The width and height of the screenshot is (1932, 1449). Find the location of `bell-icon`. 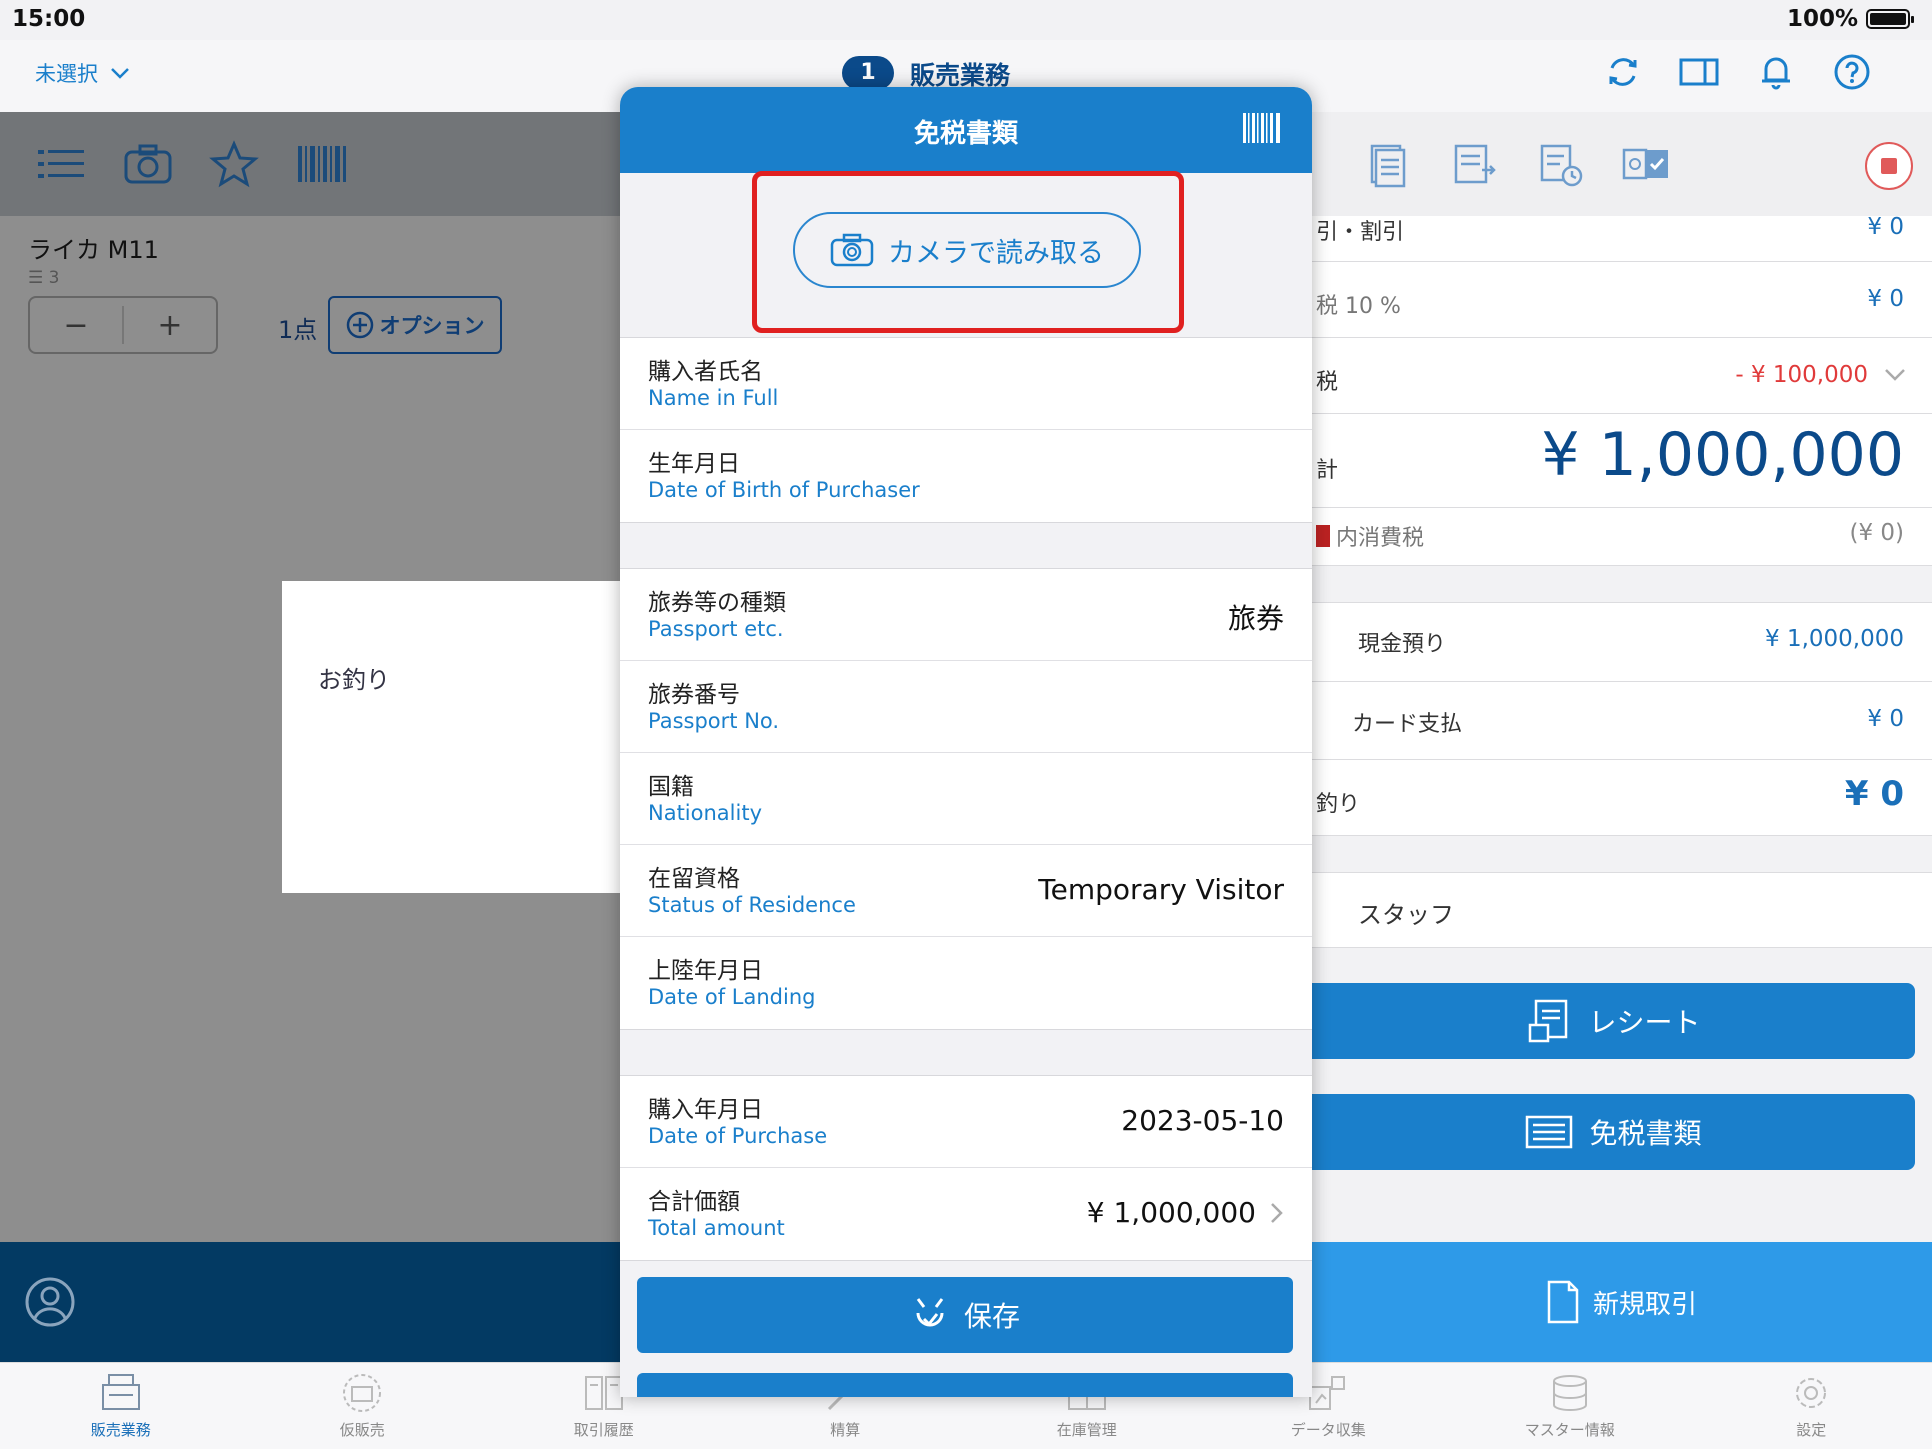

bell-icon is located at coordinates (1776, 72).